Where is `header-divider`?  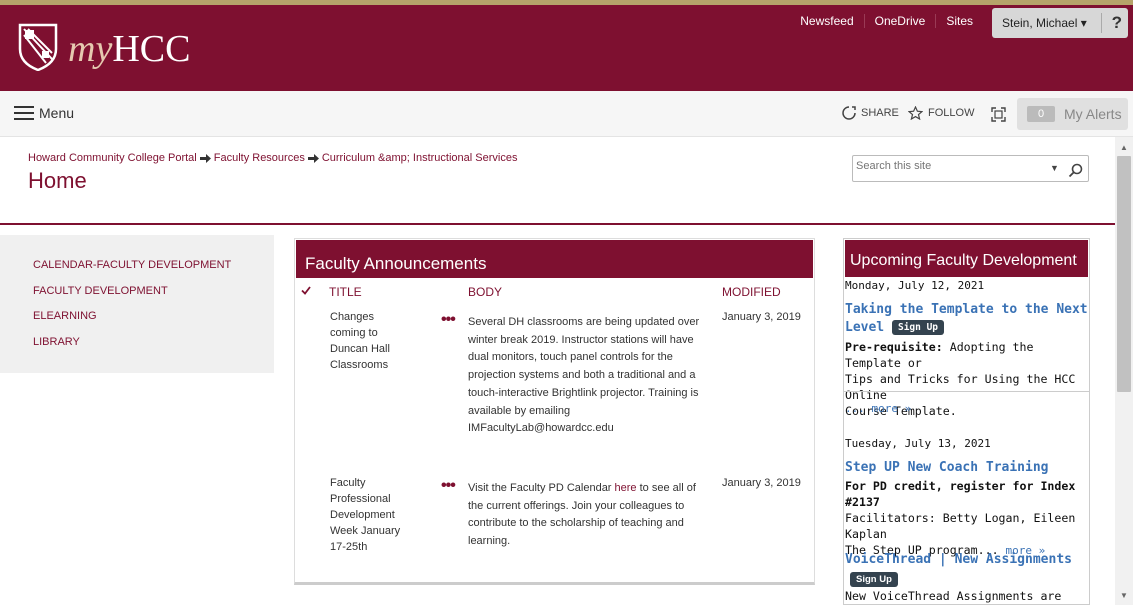
header-divider is located at coordinates (557, 224).